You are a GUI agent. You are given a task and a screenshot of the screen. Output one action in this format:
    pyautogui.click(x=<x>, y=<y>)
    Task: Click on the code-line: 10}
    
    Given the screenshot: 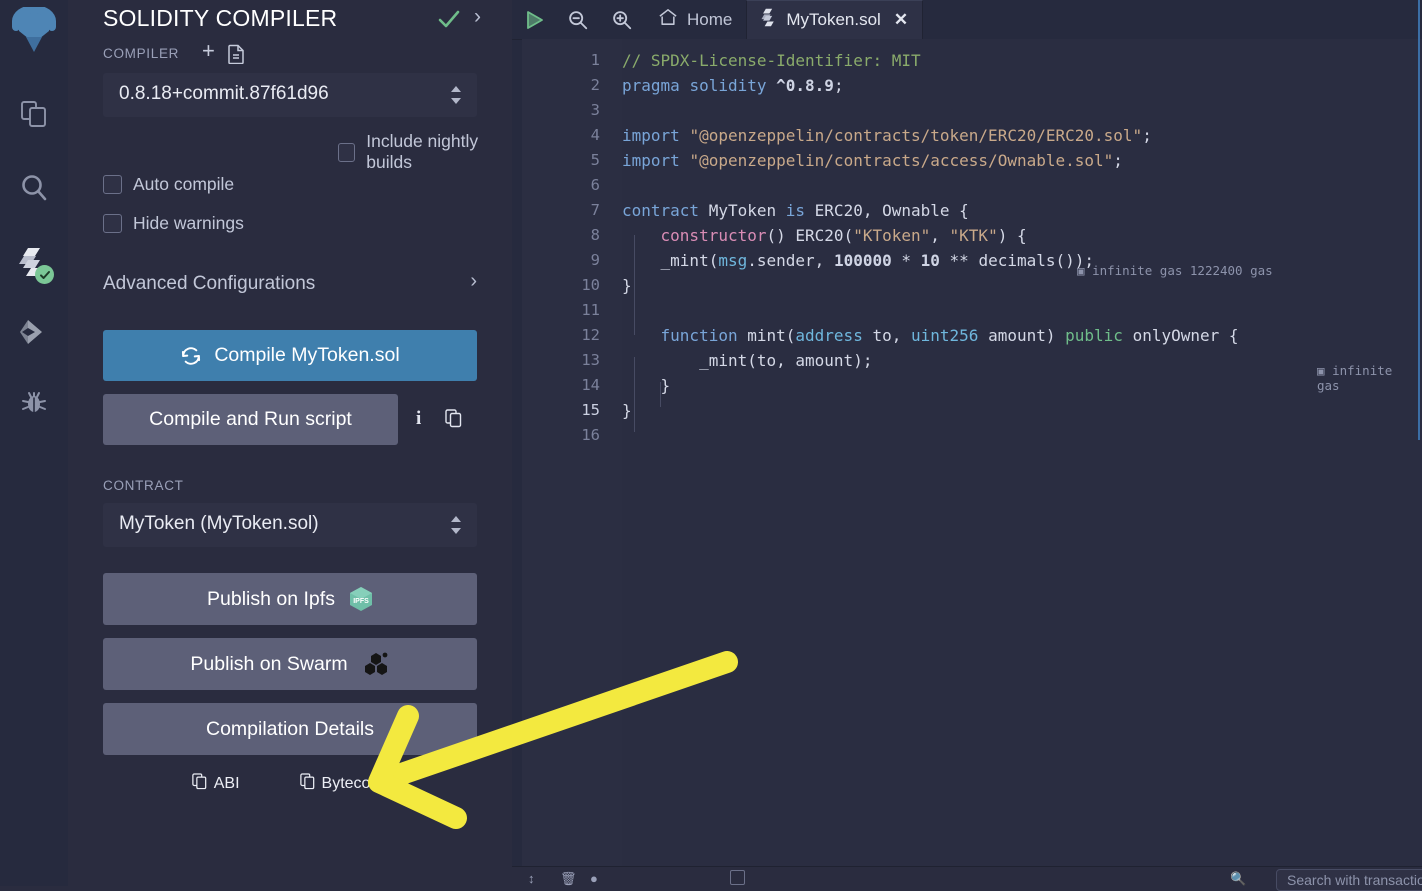 What is the action you would take?
    pyautogui.click(x=972, y=285)
    